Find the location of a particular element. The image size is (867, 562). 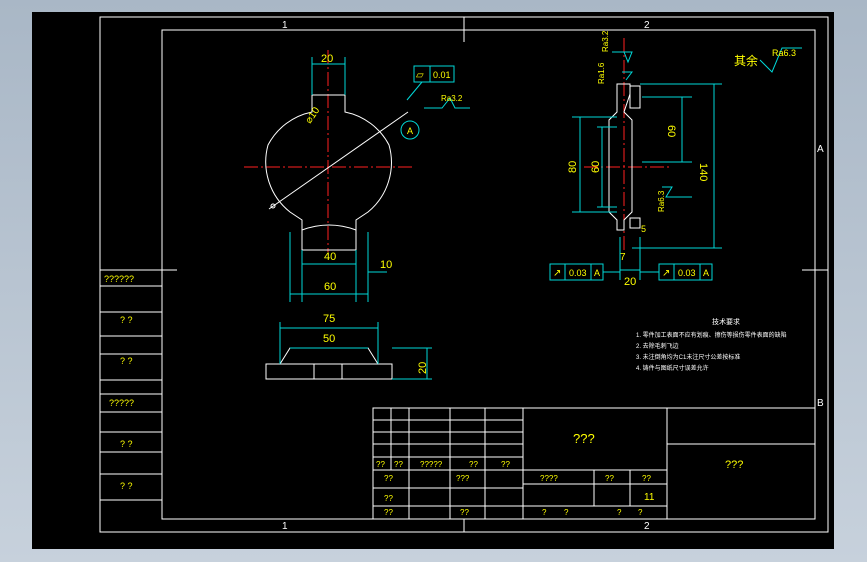

tb-row-label-4: ?? is located at coordinates (473, 464).